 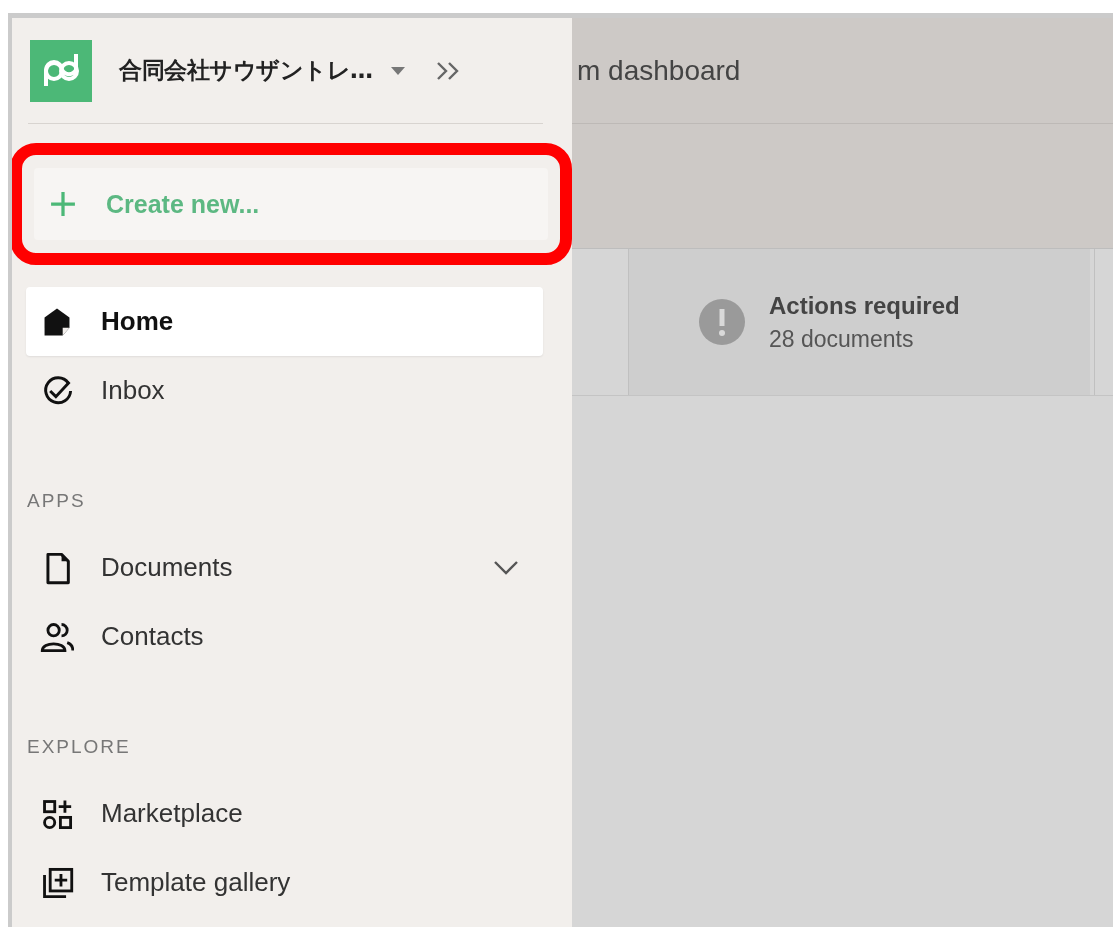 I want to click on section-heading: APPS, so click(x=57, y=501).